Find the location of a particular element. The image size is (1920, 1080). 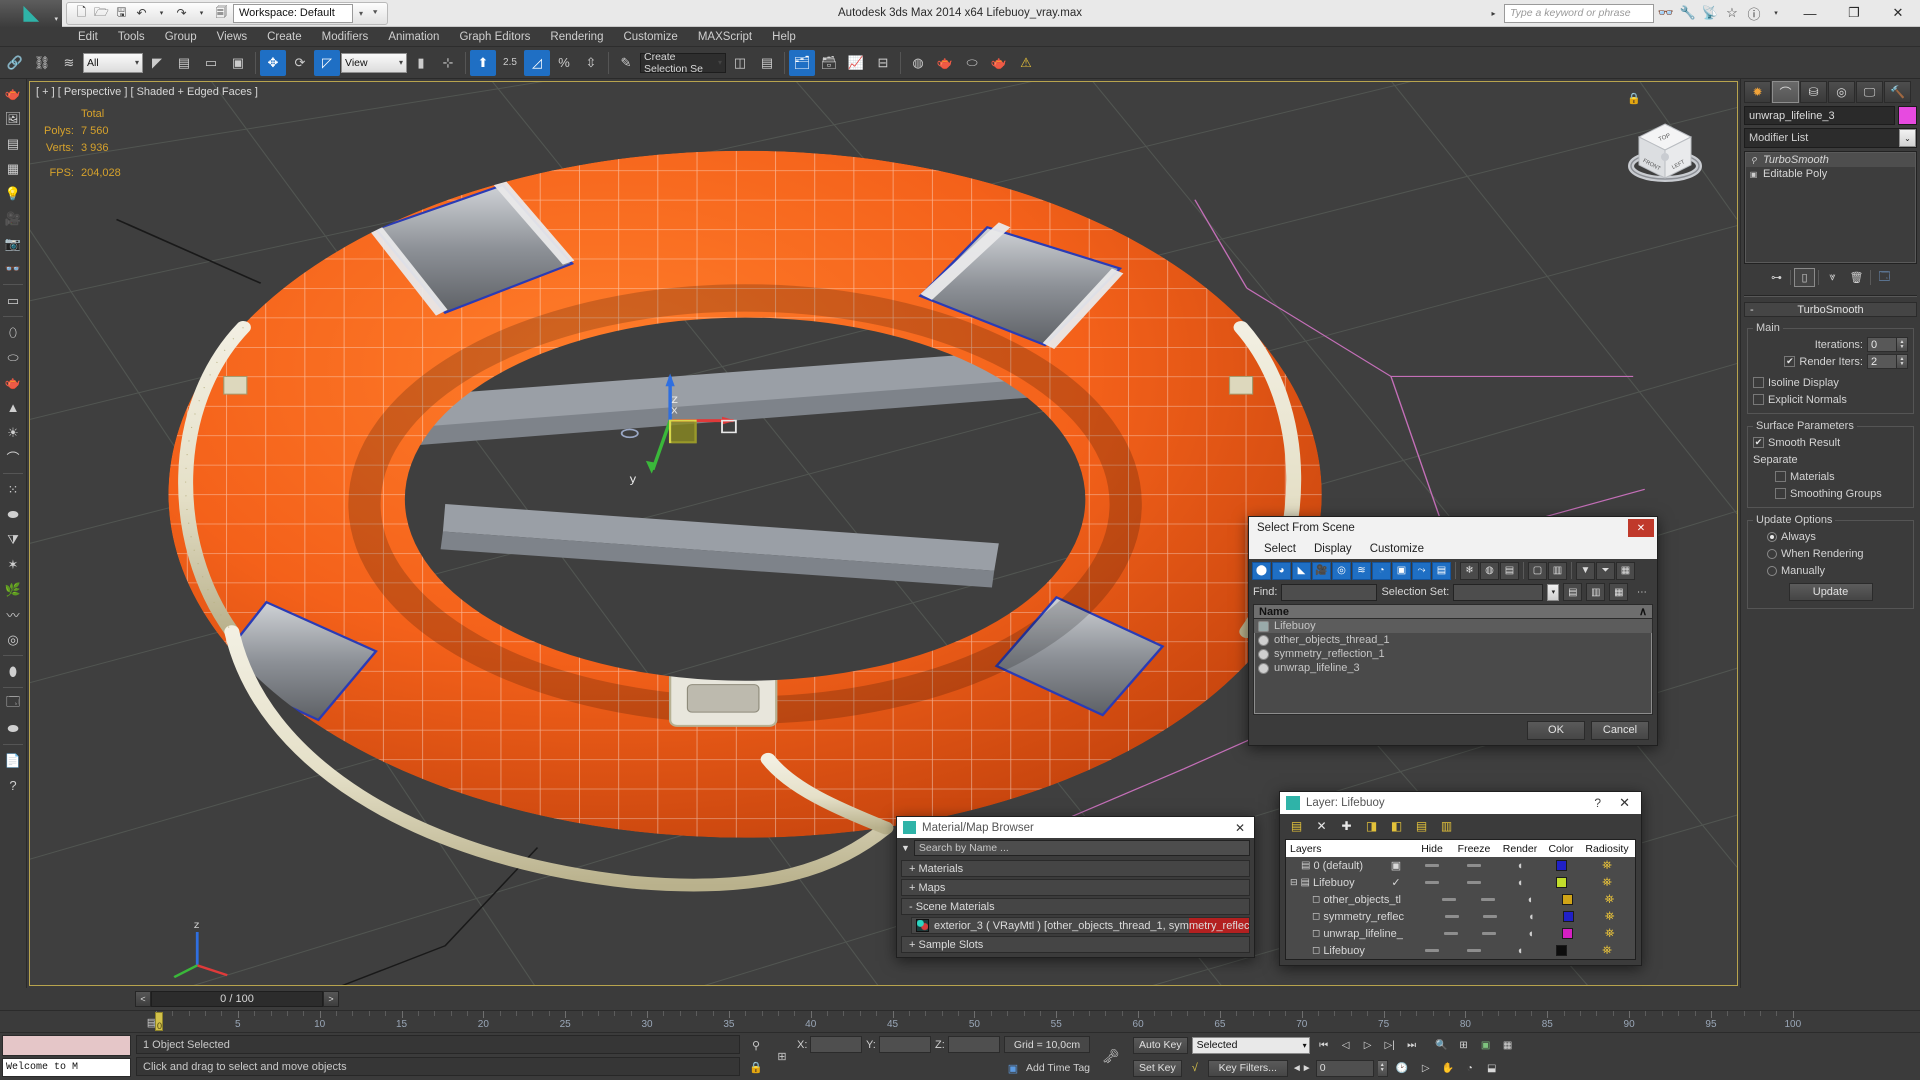

browser-options-icon: ▼ is located at coordinates (905, 848).